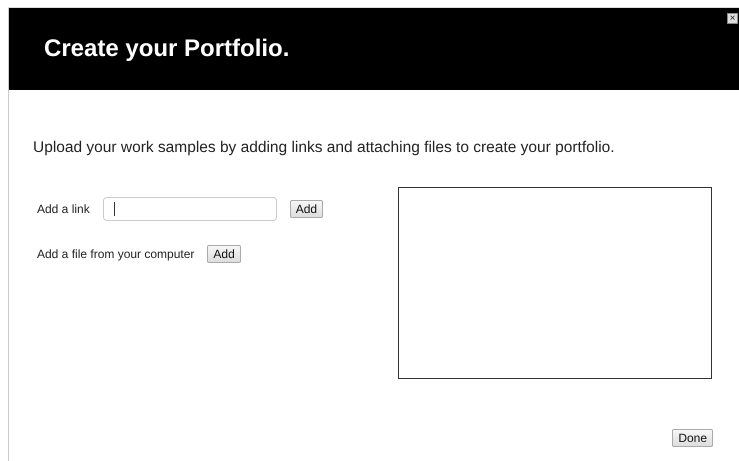  I want to click on done-button: Done, so click(692, 438).